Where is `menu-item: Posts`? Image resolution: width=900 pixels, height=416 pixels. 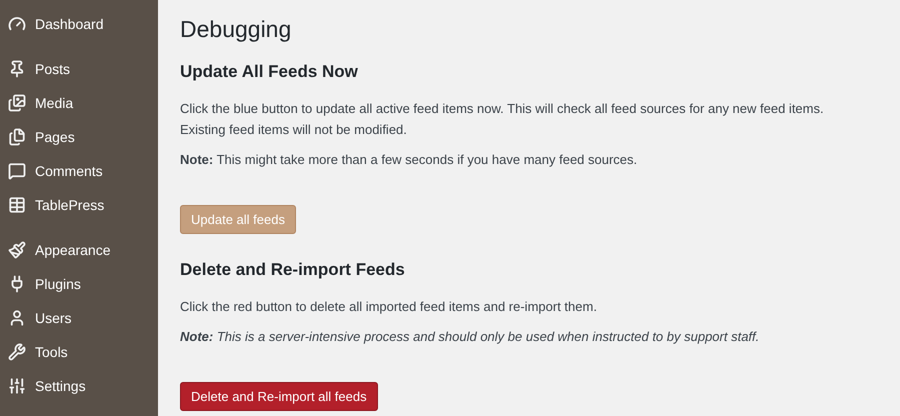
menu-item: Posts is located at coordinates (79, 69).